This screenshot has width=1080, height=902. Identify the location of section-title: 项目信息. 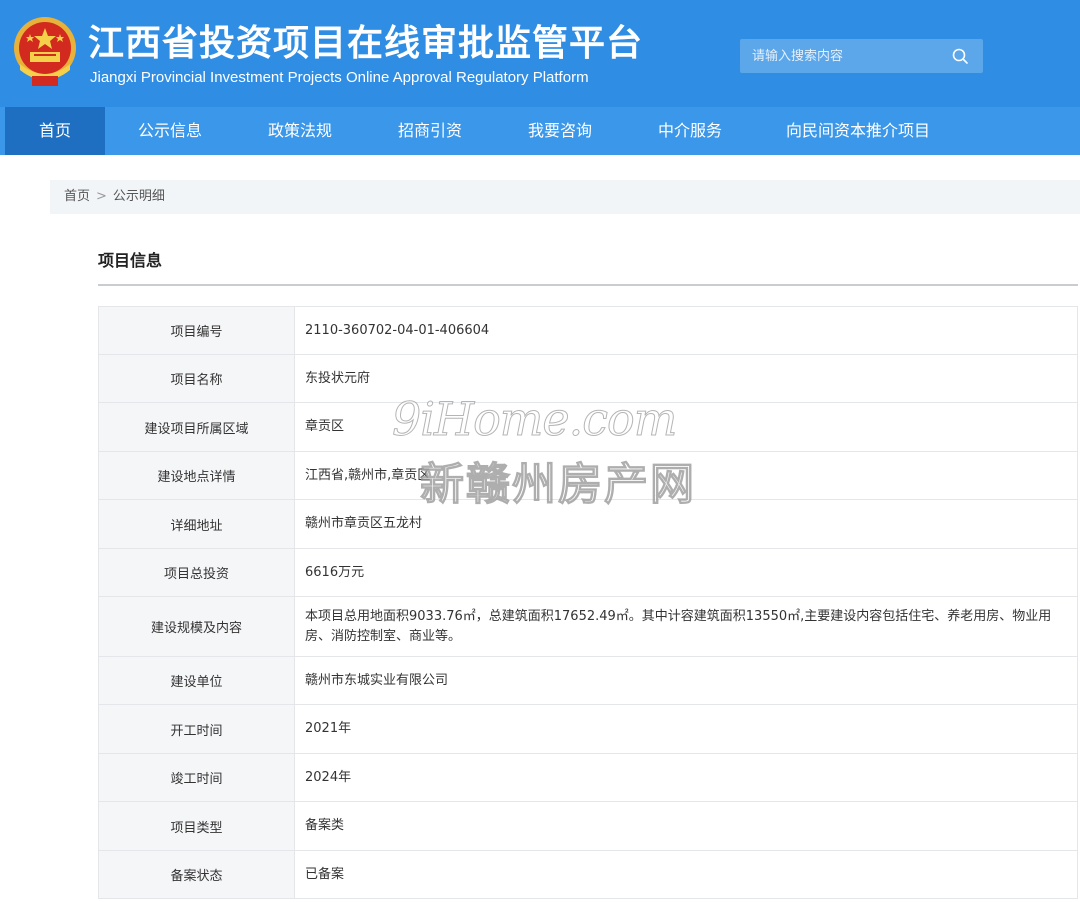
(130, 260).